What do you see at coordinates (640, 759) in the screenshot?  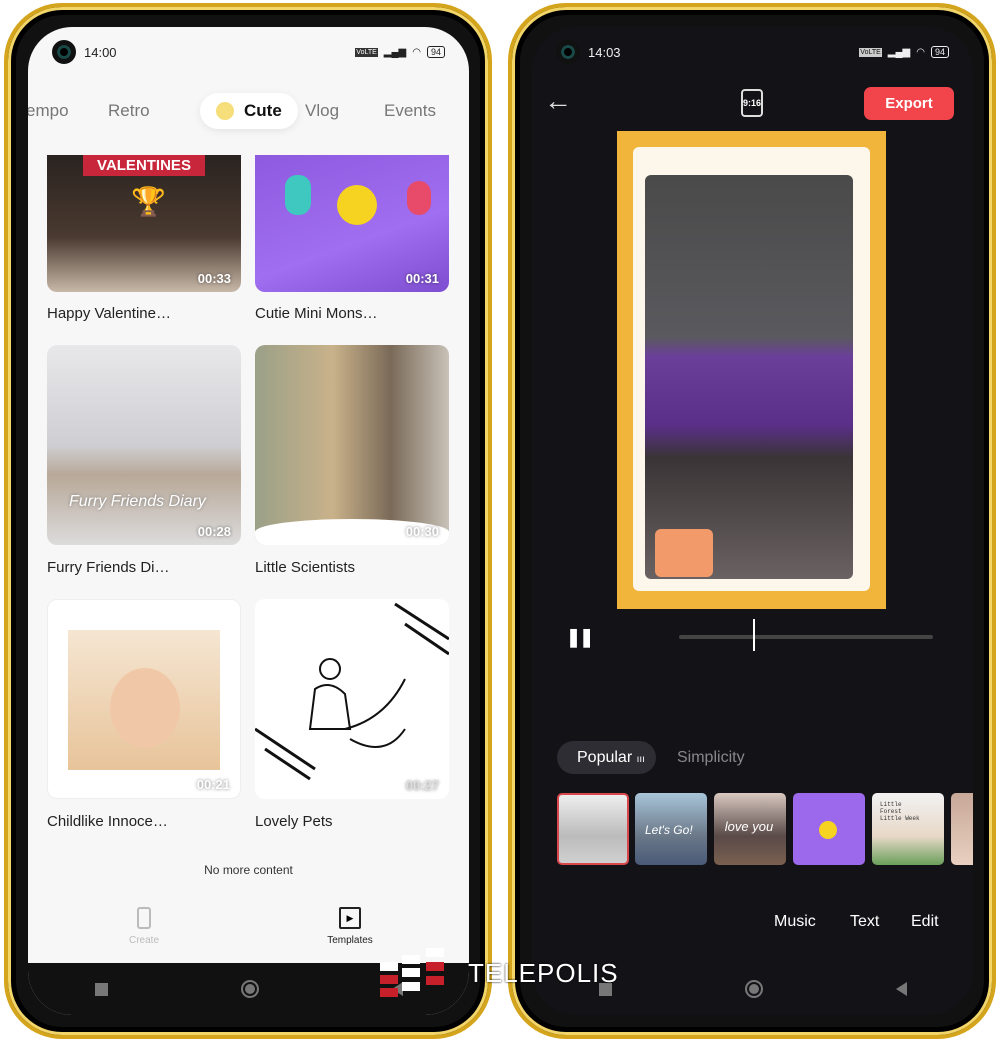 I see `equalizer-icon: ııı` at bounding box center [640, 759].